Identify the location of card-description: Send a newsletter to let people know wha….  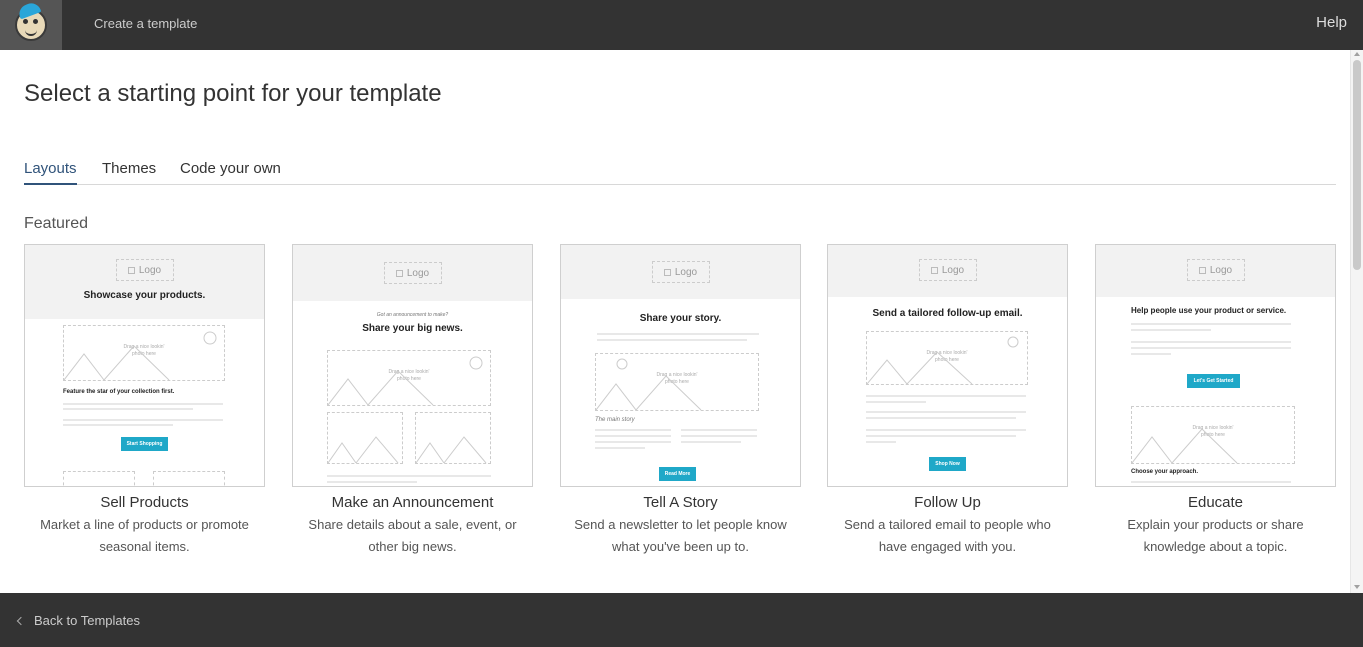
(680, 535).